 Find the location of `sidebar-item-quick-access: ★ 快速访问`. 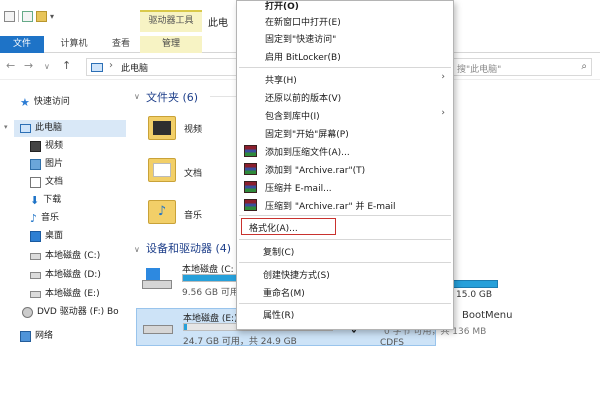

sidebar-item-quick-access: ★ 快速访问 is located at coordinates (45, 102).